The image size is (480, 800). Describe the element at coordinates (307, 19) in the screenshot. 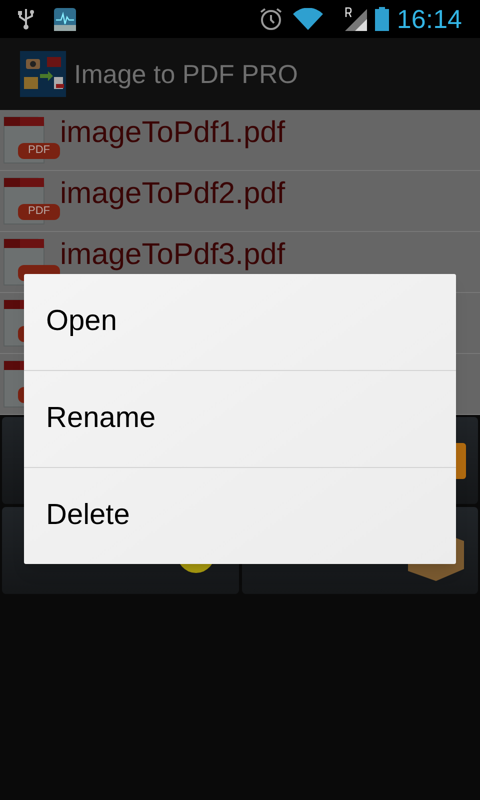

I see `wifi-icon` at that location.